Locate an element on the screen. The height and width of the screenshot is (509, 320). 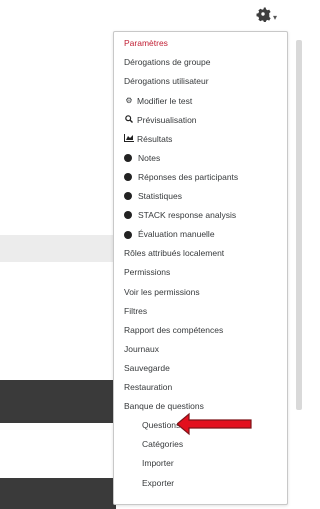
menu-item-resultats: Résultats is located at coordinates (205, 139).